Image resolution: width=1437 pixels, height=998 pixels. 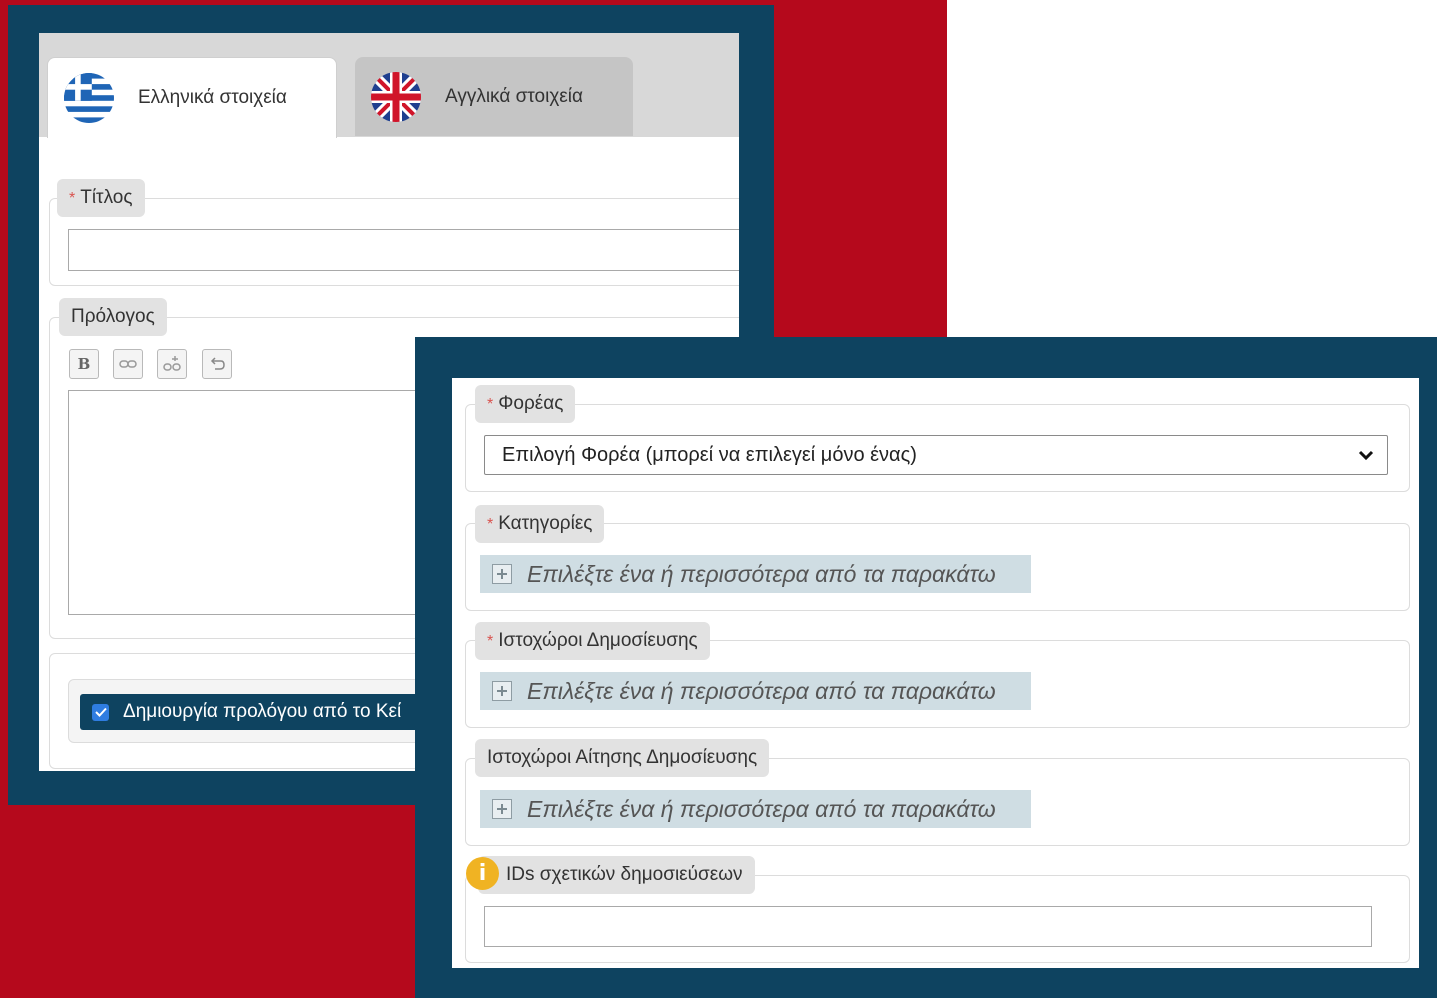 I want to click on prologue-label: Πρόλογος, so click(x=113, y=317).